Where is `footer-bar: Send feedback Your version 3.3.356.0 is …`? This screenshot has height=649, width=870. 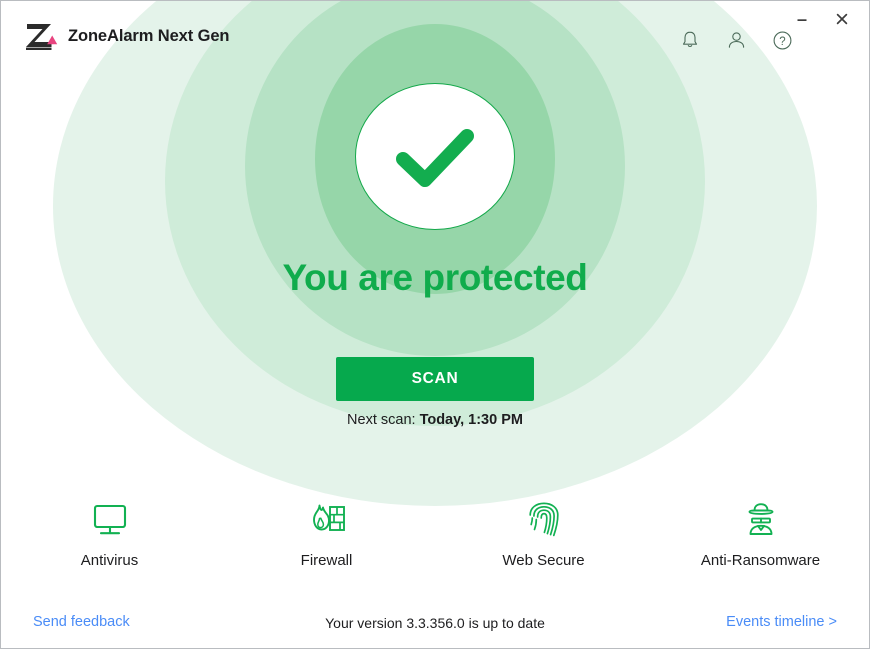
footer-bar: Send feedback Your version 3.3.356.0 is … is located at coordinates (435, 622).